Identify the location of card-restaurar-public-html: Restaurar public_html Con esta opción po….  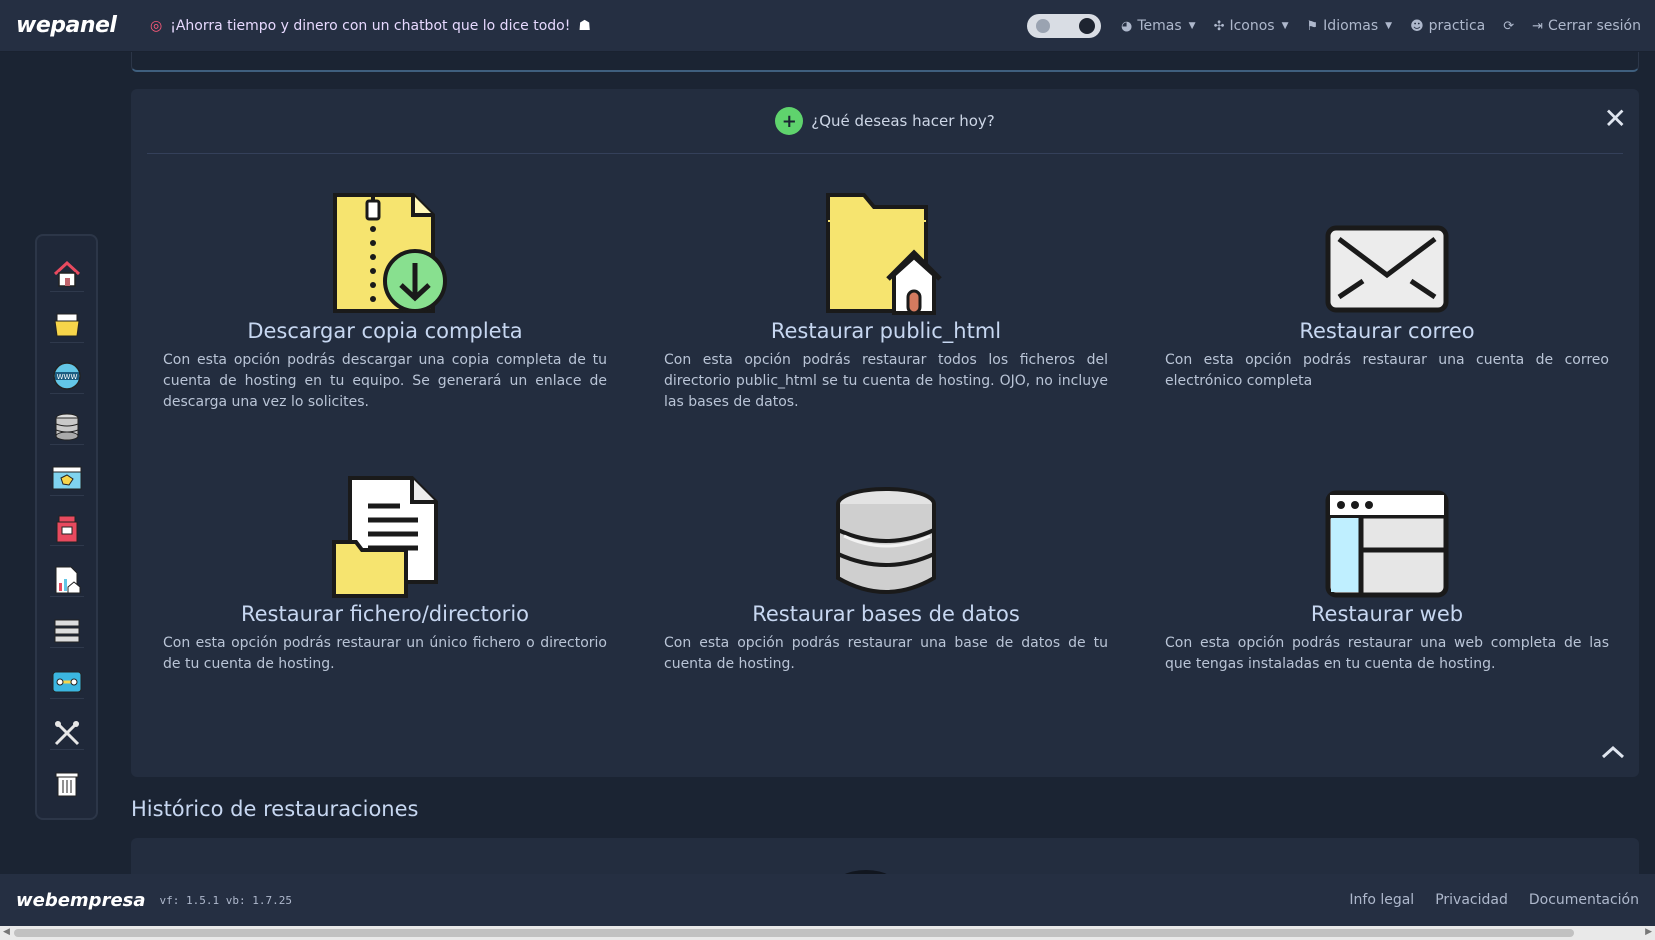
(886, 300).